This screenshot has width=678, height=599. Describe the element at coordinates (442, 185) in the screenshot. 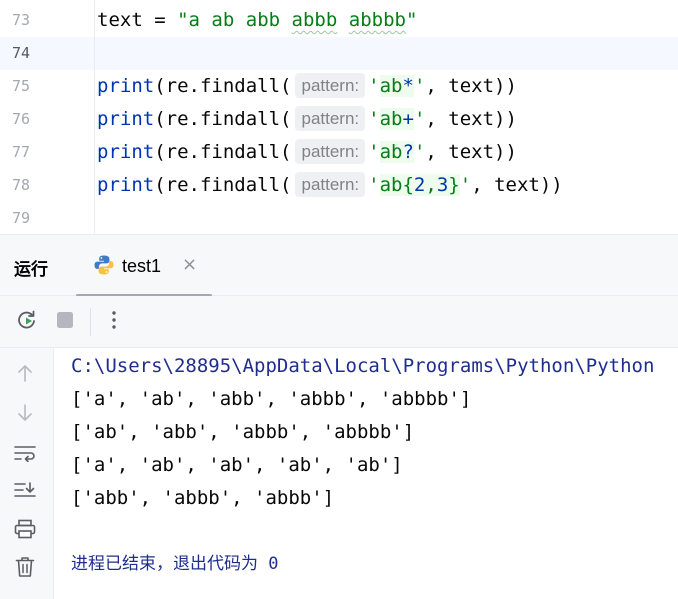

I see `regex-quantifier-max: 3` at that location.